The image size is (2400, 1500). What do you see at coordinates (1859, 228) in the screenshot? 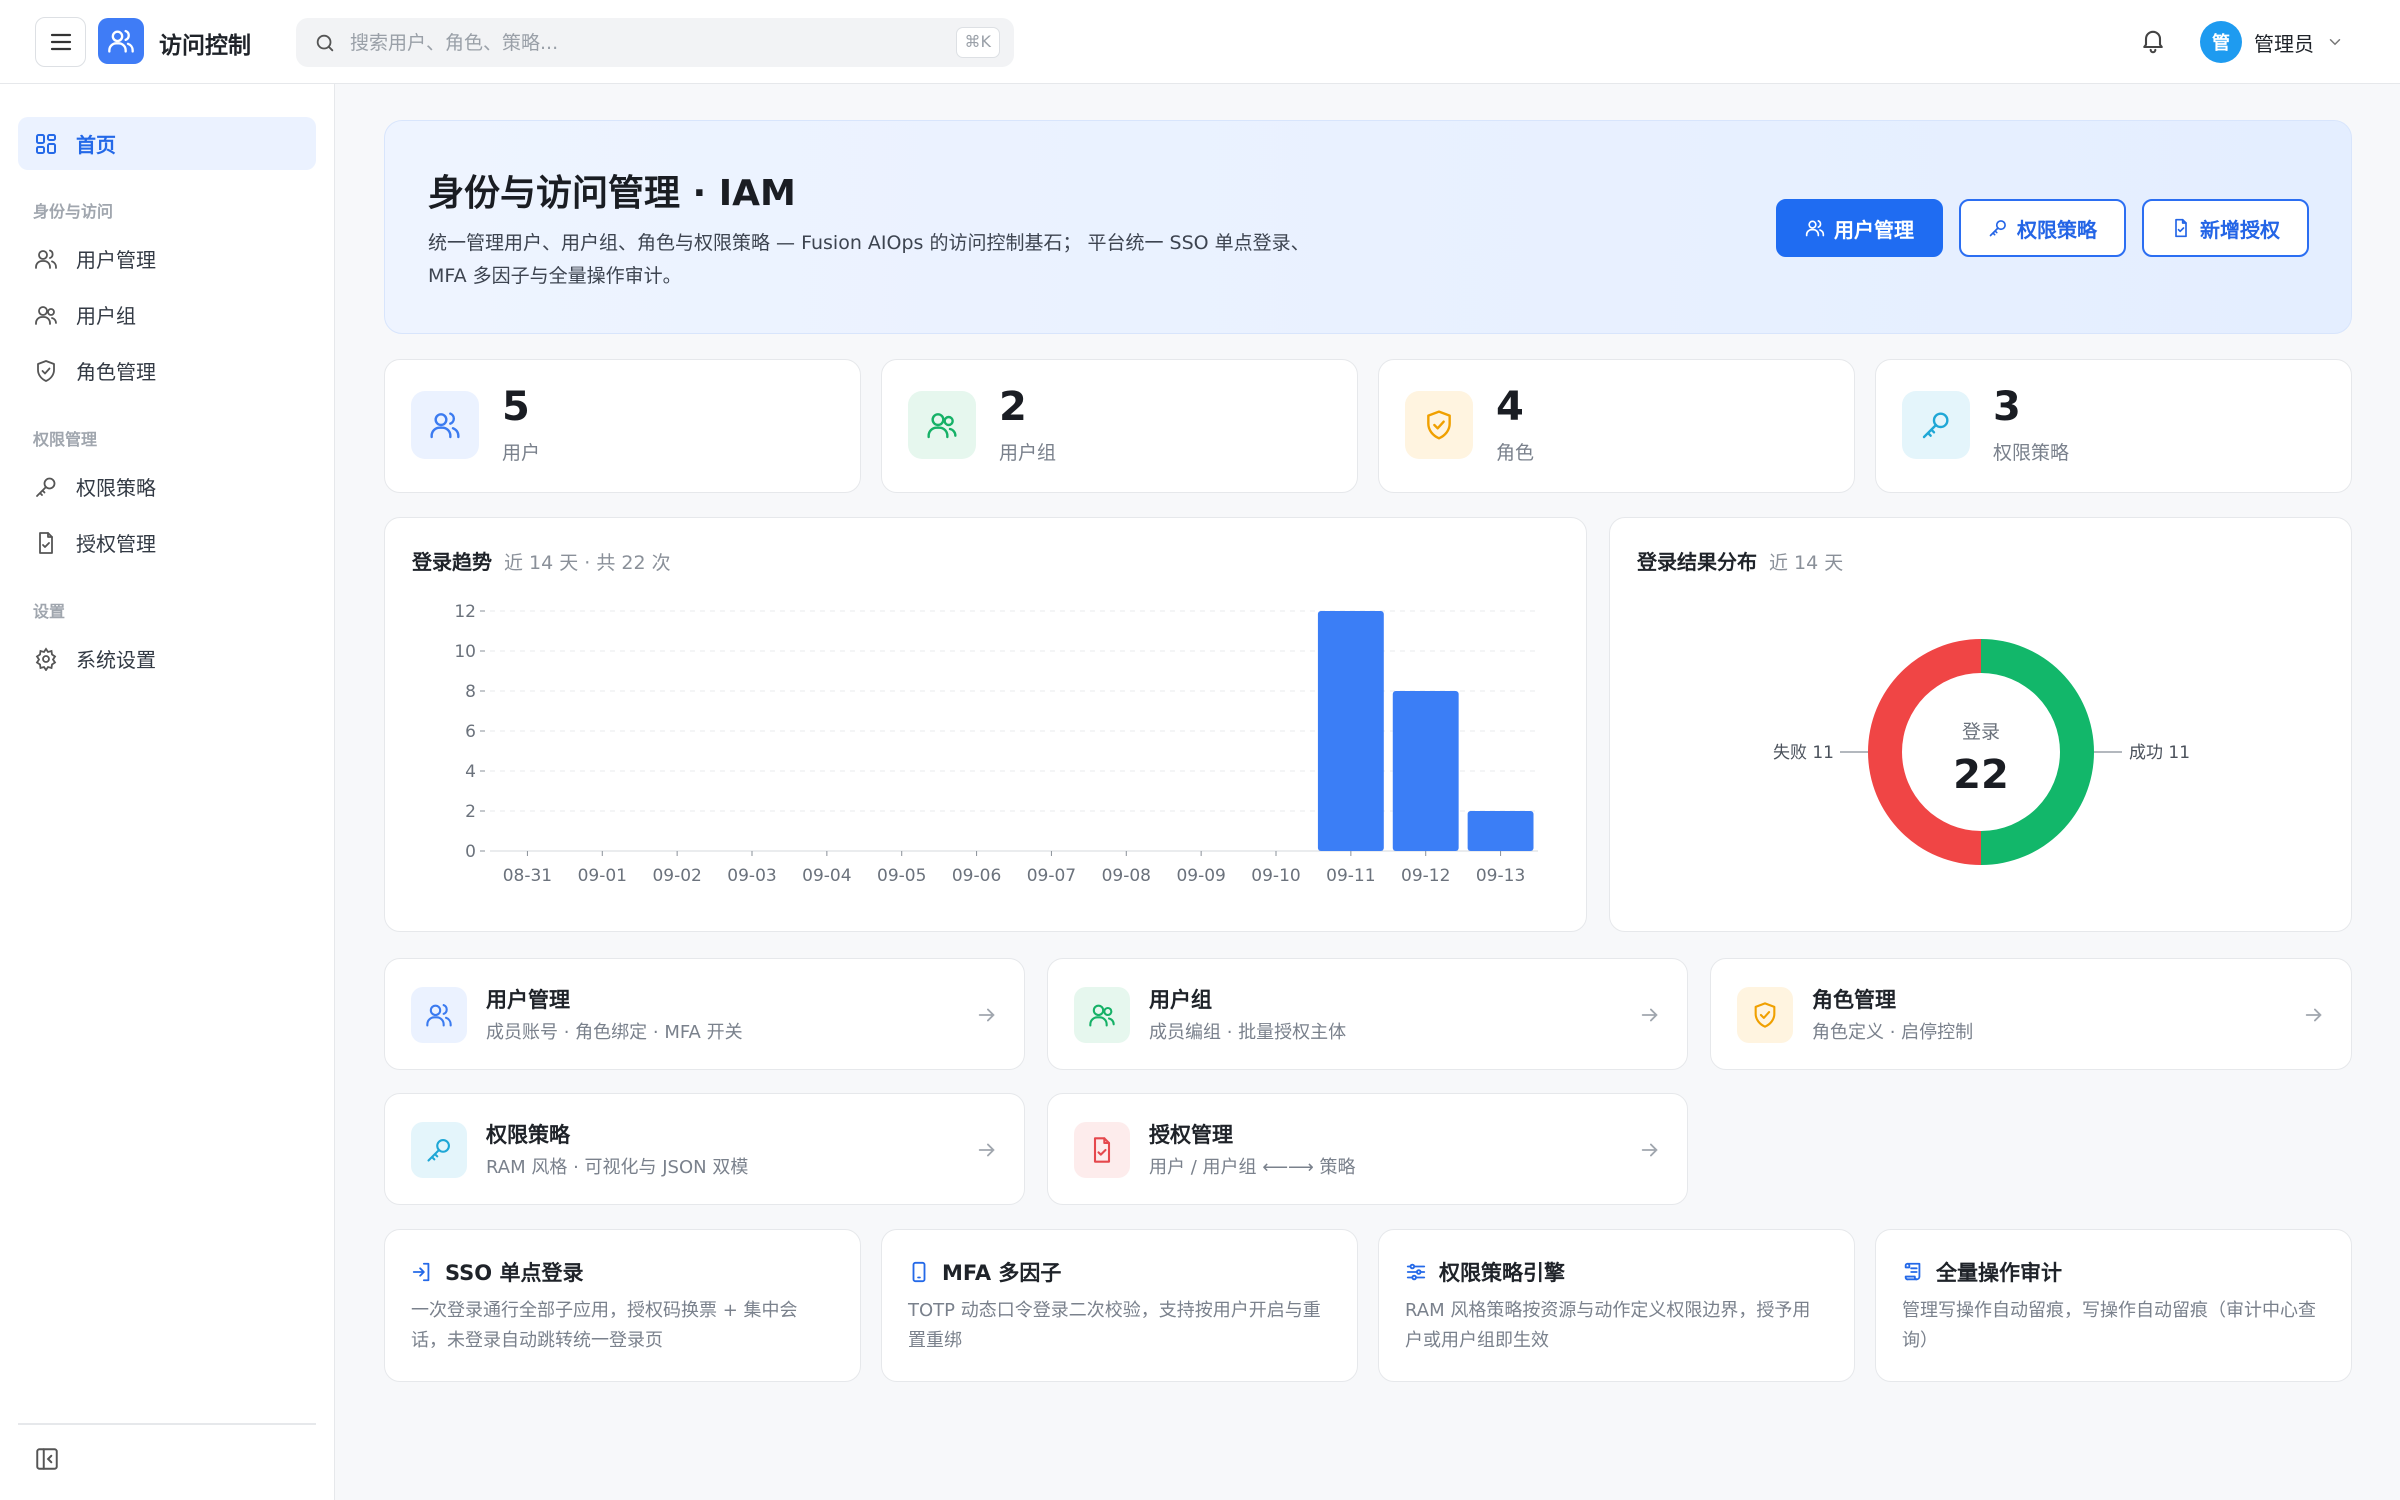
I see `user-management-button: 用户管理` at bounding box center [1859, 228].